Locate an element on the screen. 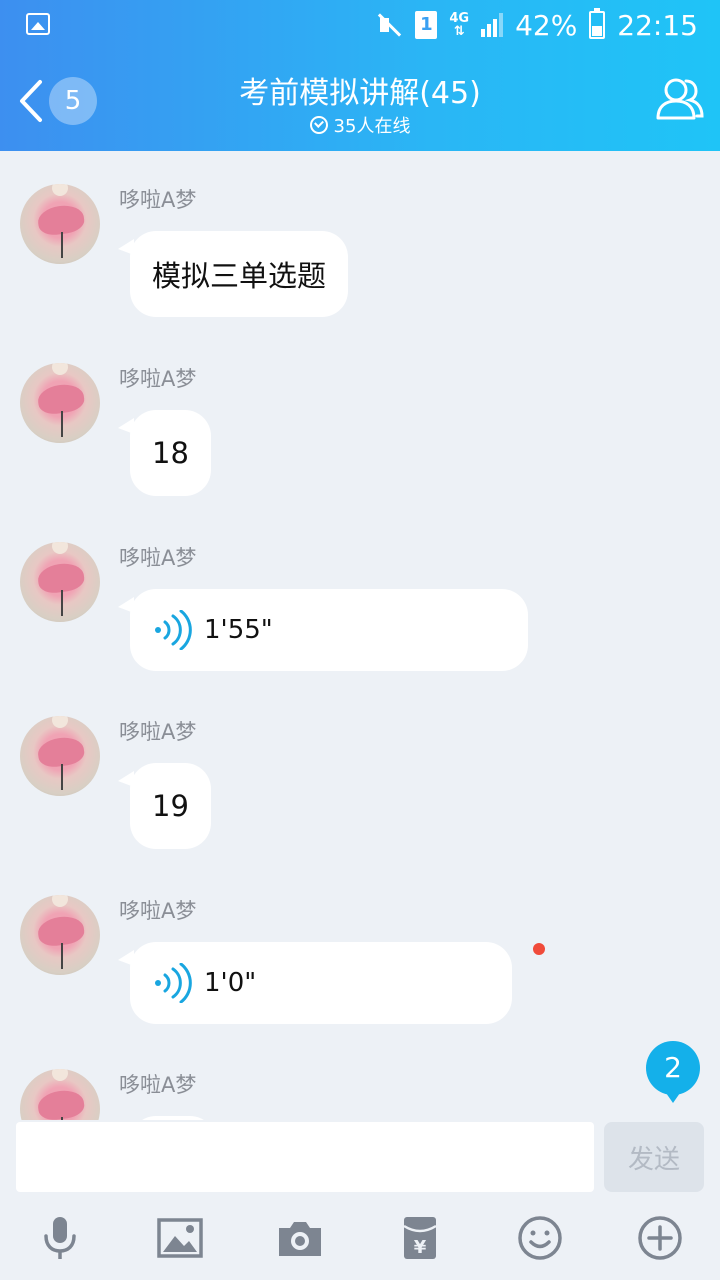 Image resolution: width=720 pixels, height=1280 pixels. online-status: 35人在线 is located at coordinates (360, 125).